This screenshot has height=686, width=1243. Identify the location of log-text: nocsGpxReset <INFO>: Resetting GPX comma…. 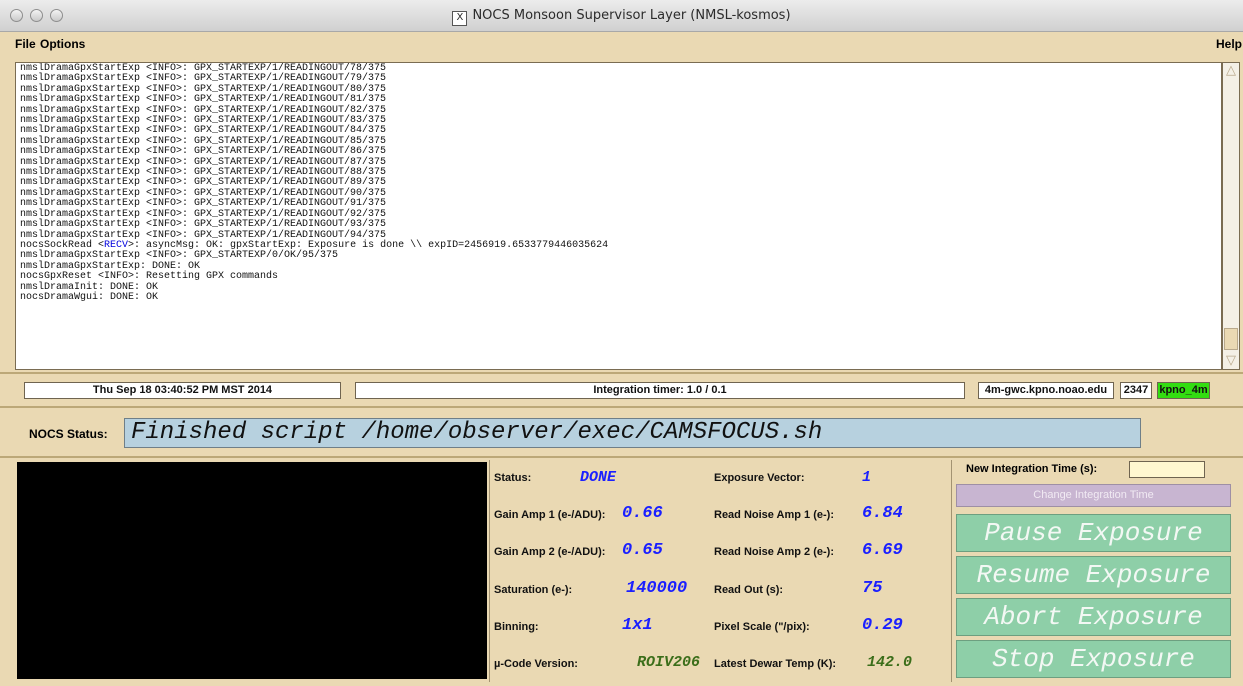
(149, 277).